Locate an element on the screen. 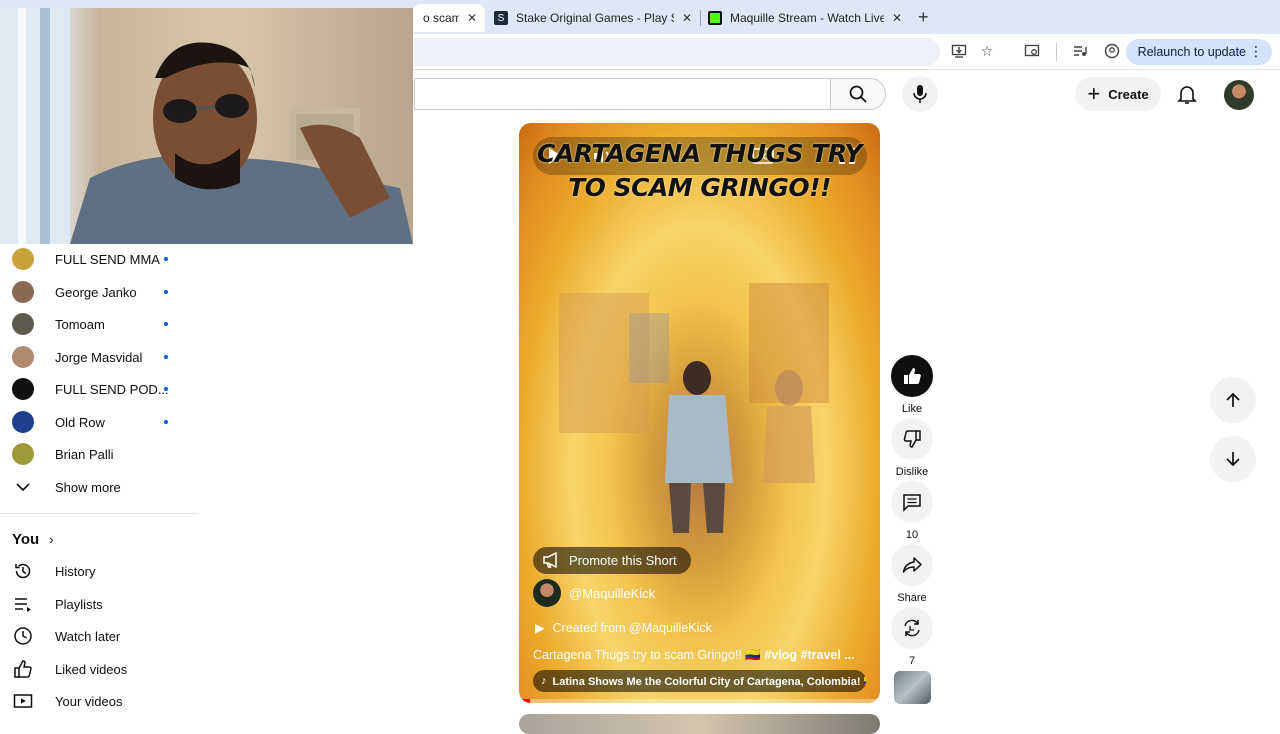 Image resolution: width=1280 pixels, height=734 pixels. microphone-icon is located at coordinates (920, 94).